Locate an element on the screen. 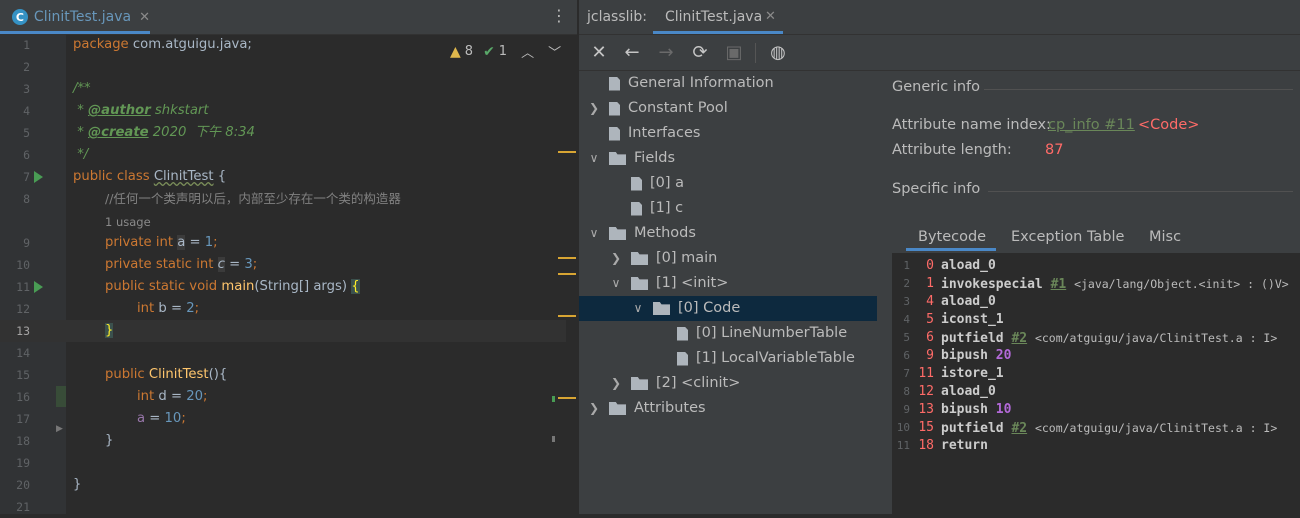 This screenshot has height=518, width=1300. bytecode-line-number: 6 is located at coordinates (906, 355).